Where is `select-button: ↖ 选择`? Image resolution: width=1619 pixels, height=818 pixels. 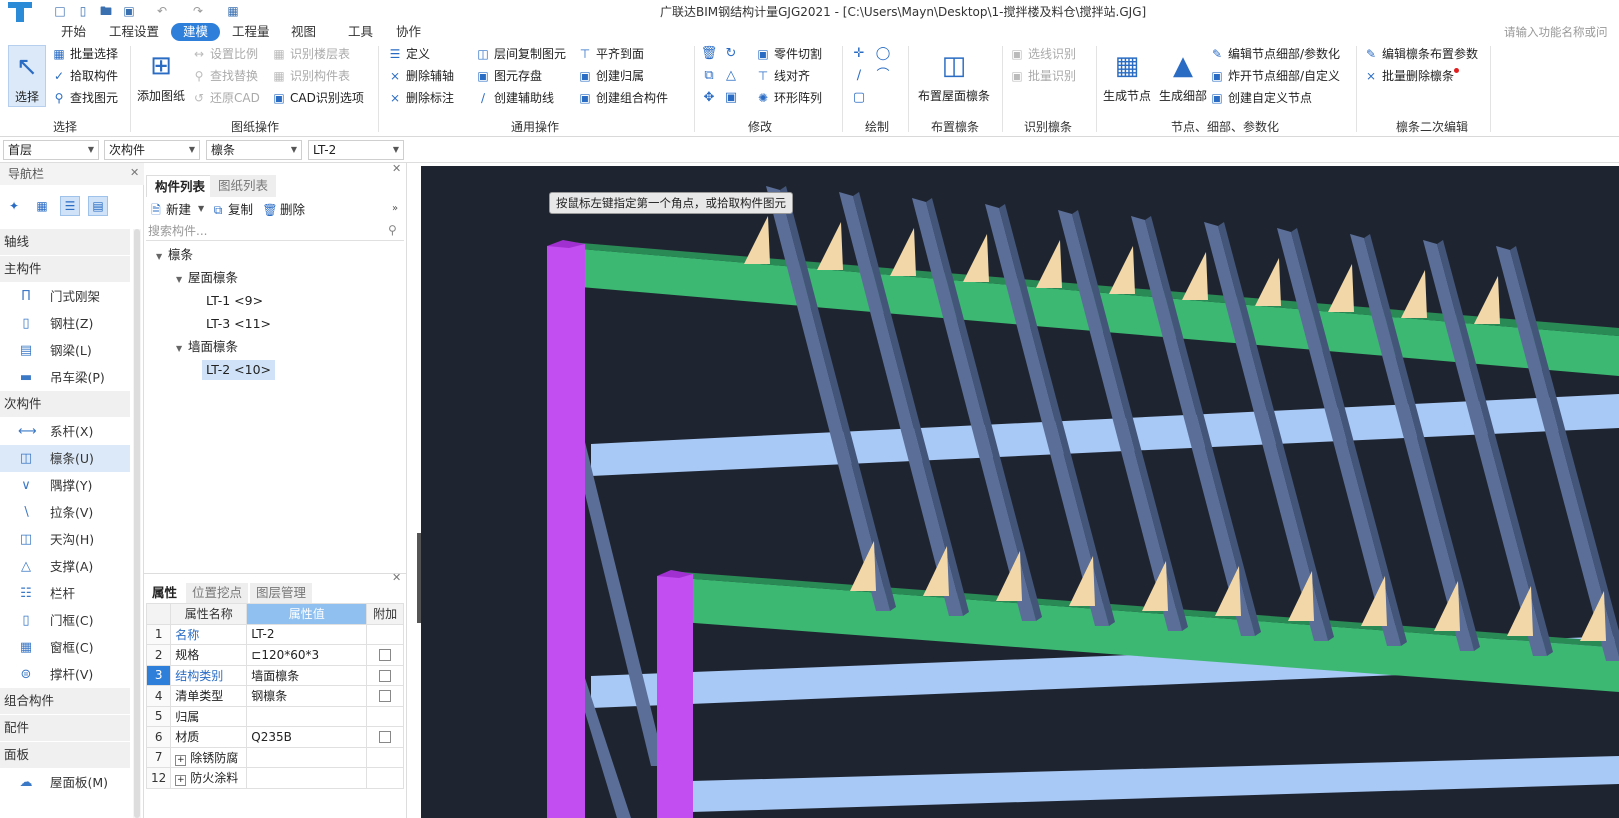
select-button: ↖ 选择 is located at coordinates (27, 76).